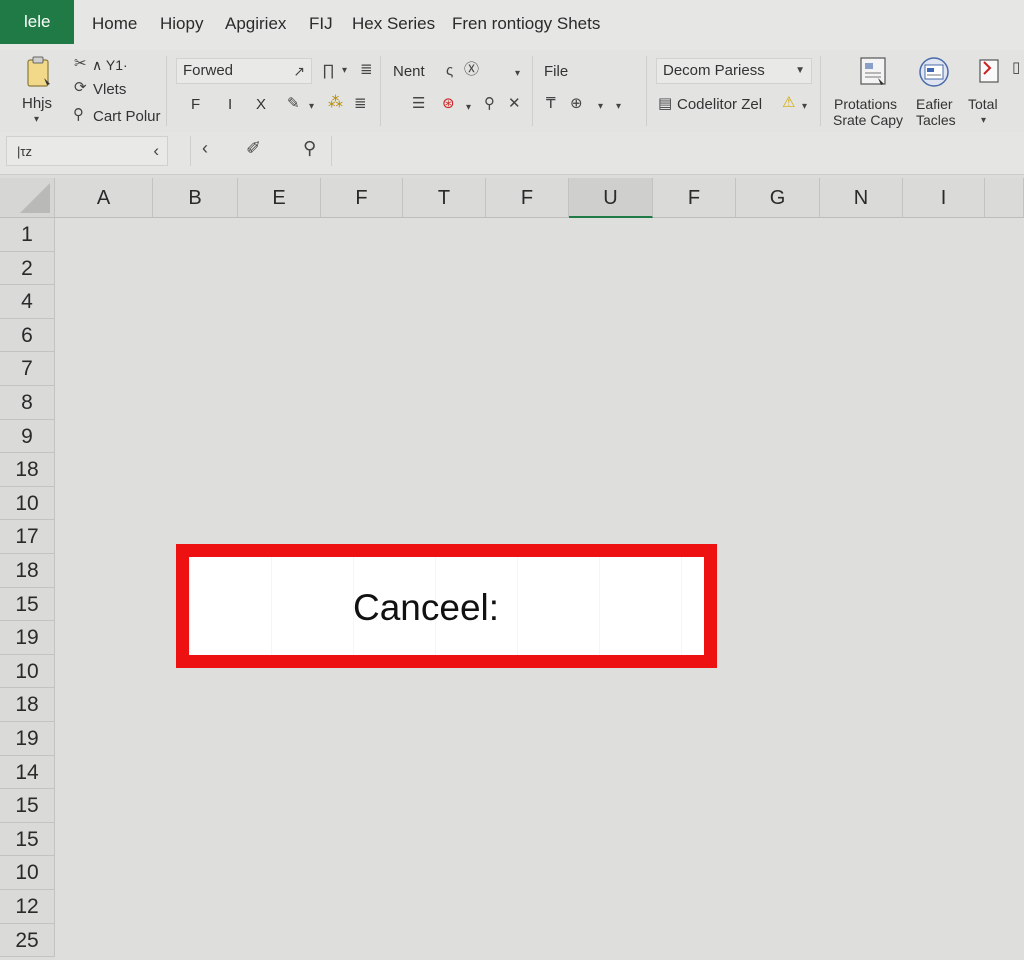 This screenshot has width=1024, height=960. What do you see at coordinates (195, 104) in the screenshot?
I see `bold-button: F` at bounding box center [195, 104].